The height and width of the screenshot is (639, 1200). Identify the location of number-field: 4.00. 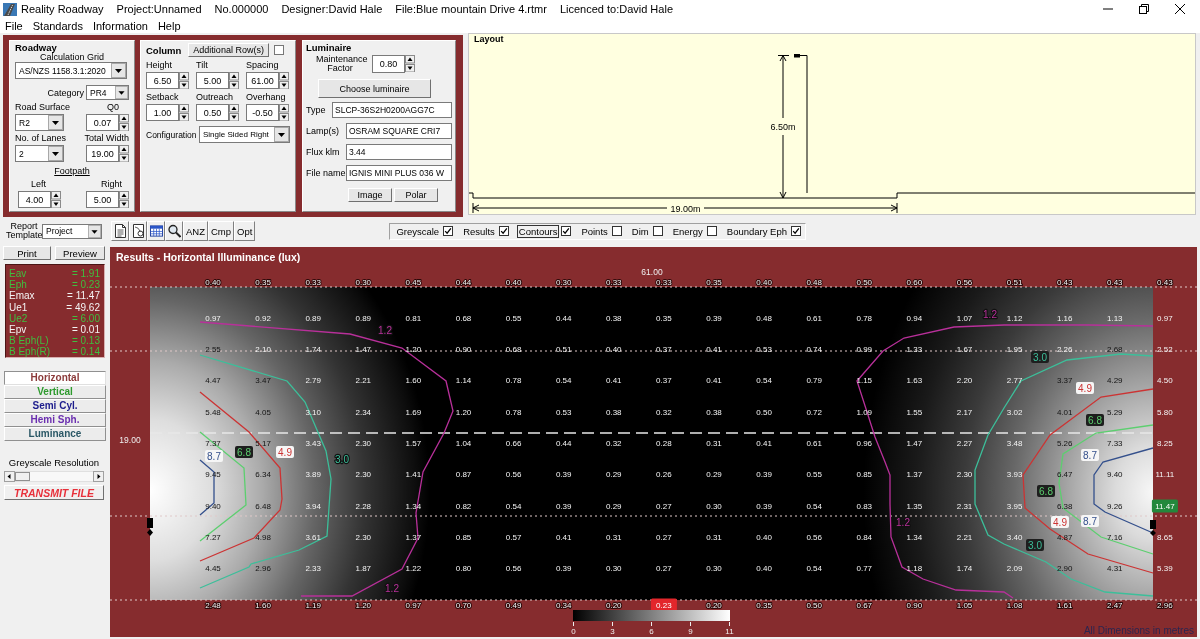
(34, 199).